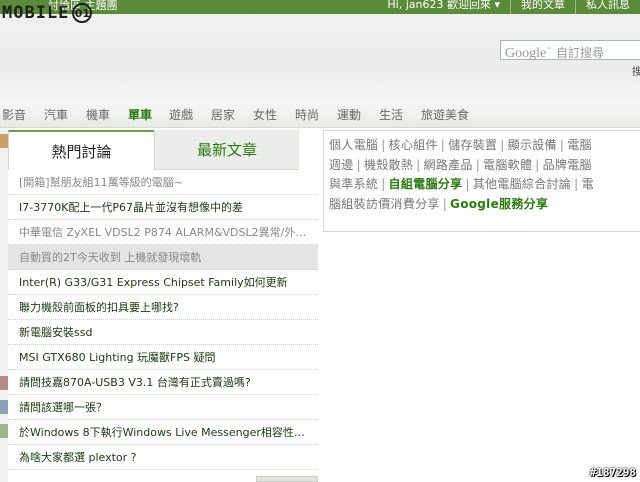 The width and height of the screenshot is (640, 482). I want to click on category-link: 個人電腦, so click(353, 145).